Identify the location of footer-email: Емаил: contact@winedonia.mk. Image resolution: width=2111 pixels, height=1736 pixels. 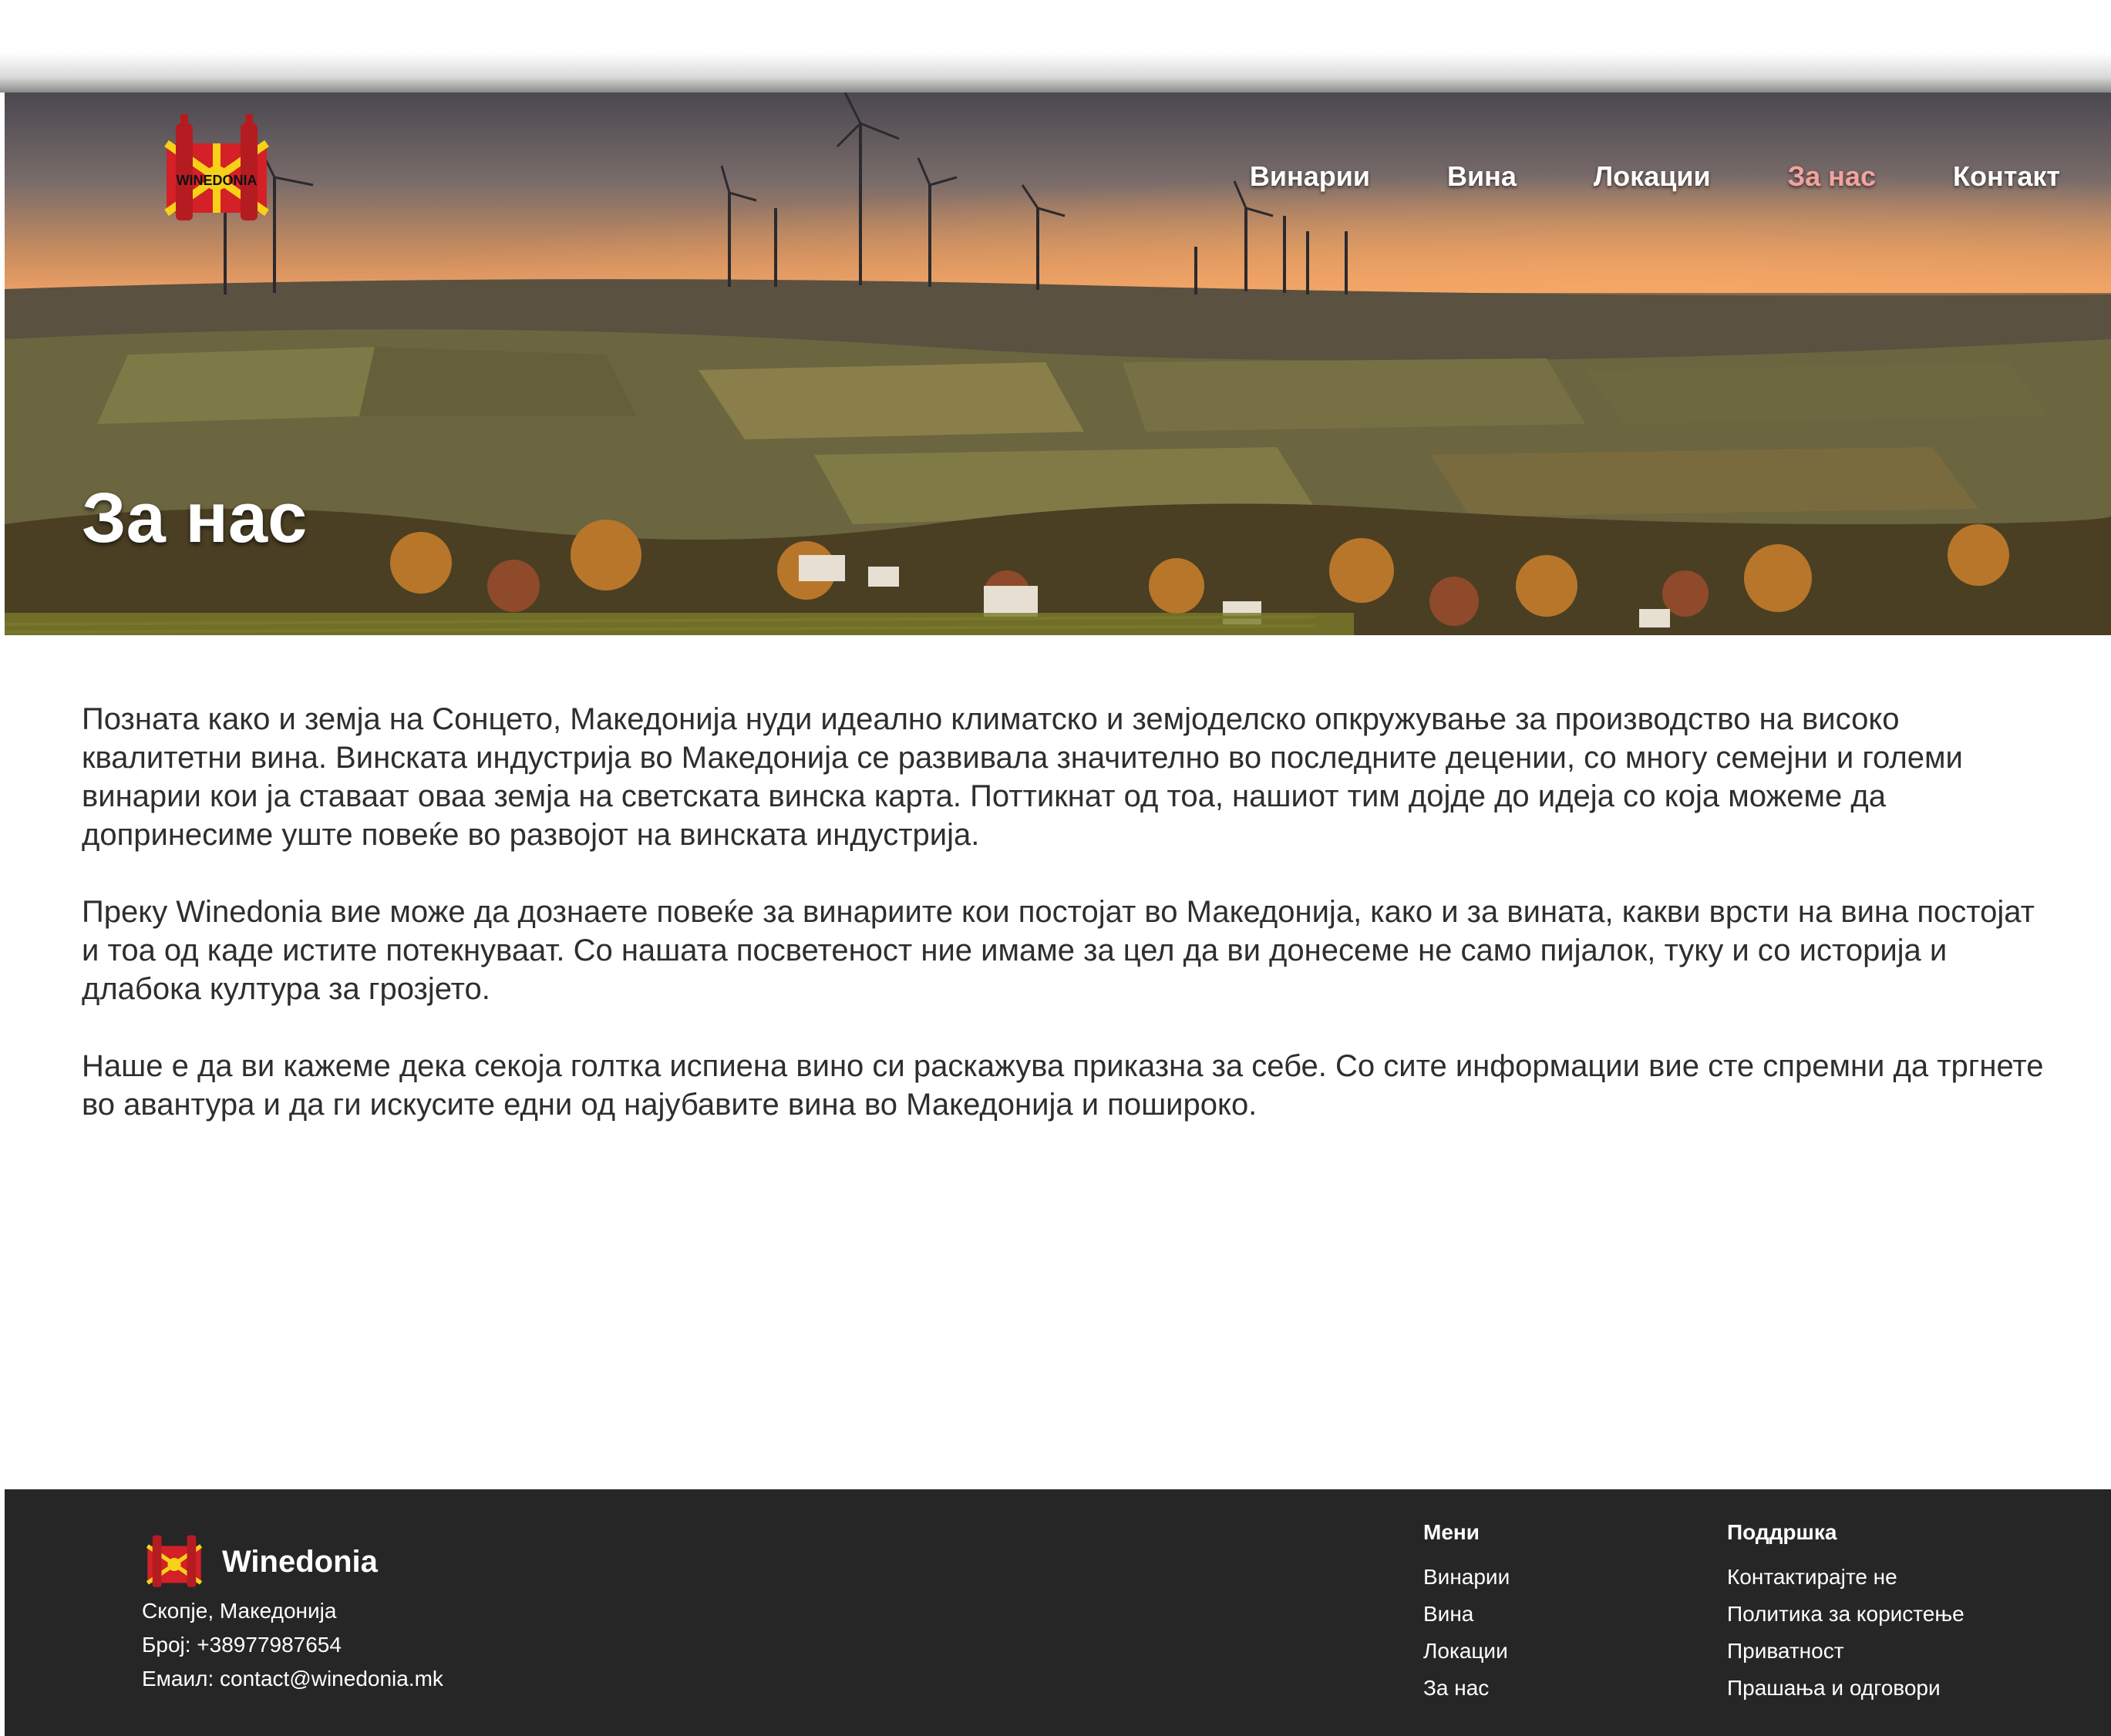
(292, 1679).